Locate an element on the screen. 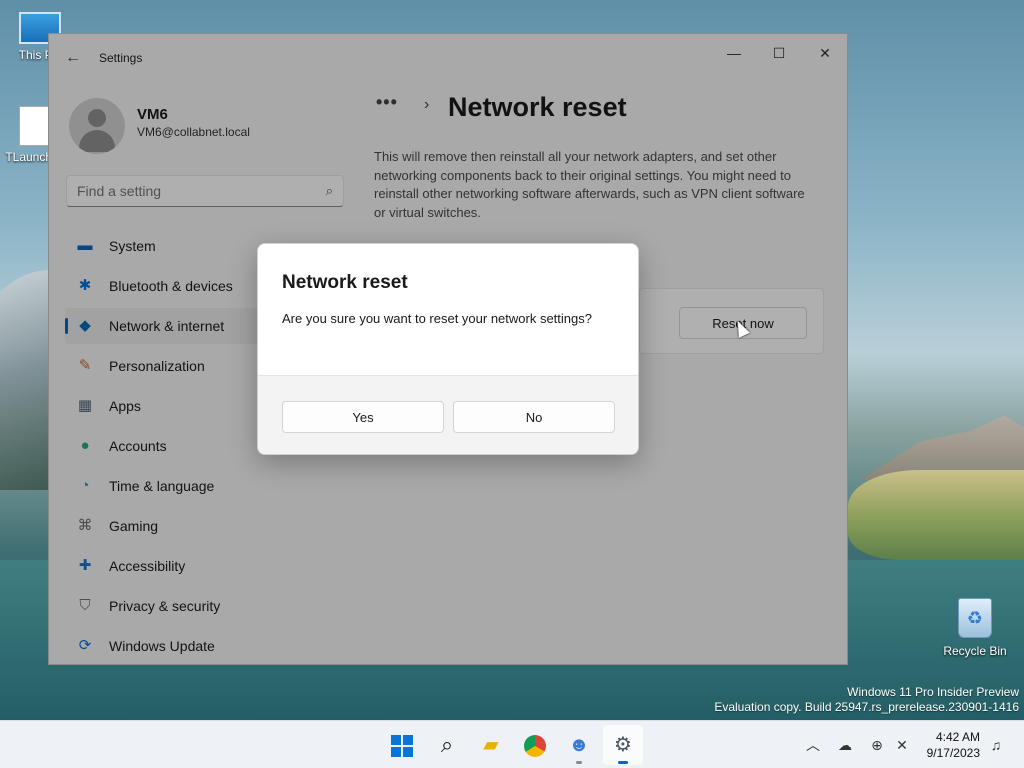 The width and height of the screenshot is (1024, 768). clock-time: 4:42 AM is located at coordinates (957, 737).